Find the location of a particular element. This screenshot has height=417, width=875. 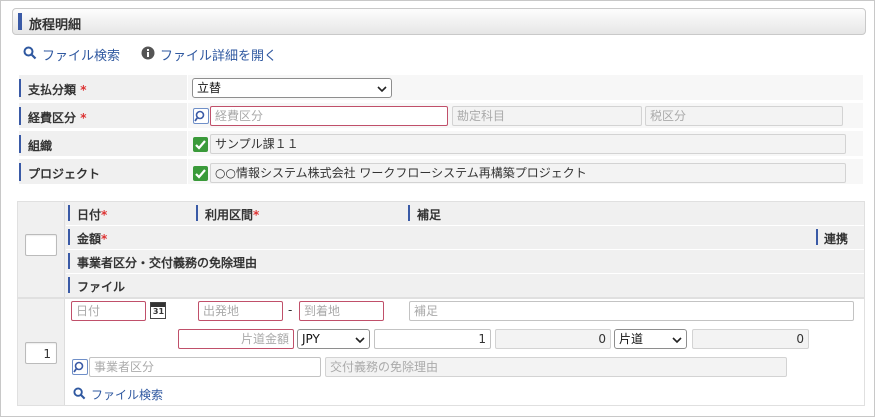

total-amount: 0 is located at coordinates (750, 339).